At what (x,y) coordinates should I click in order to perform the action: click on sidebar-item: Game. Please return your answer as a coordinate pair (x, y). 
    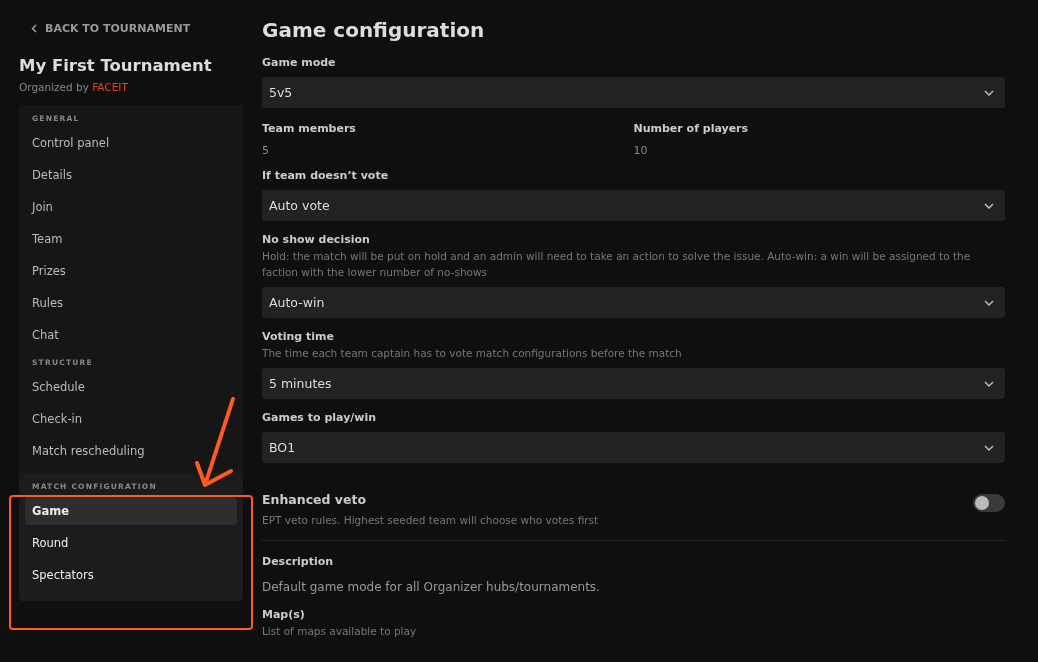
    Looking at the image, I should click on (131, 511).